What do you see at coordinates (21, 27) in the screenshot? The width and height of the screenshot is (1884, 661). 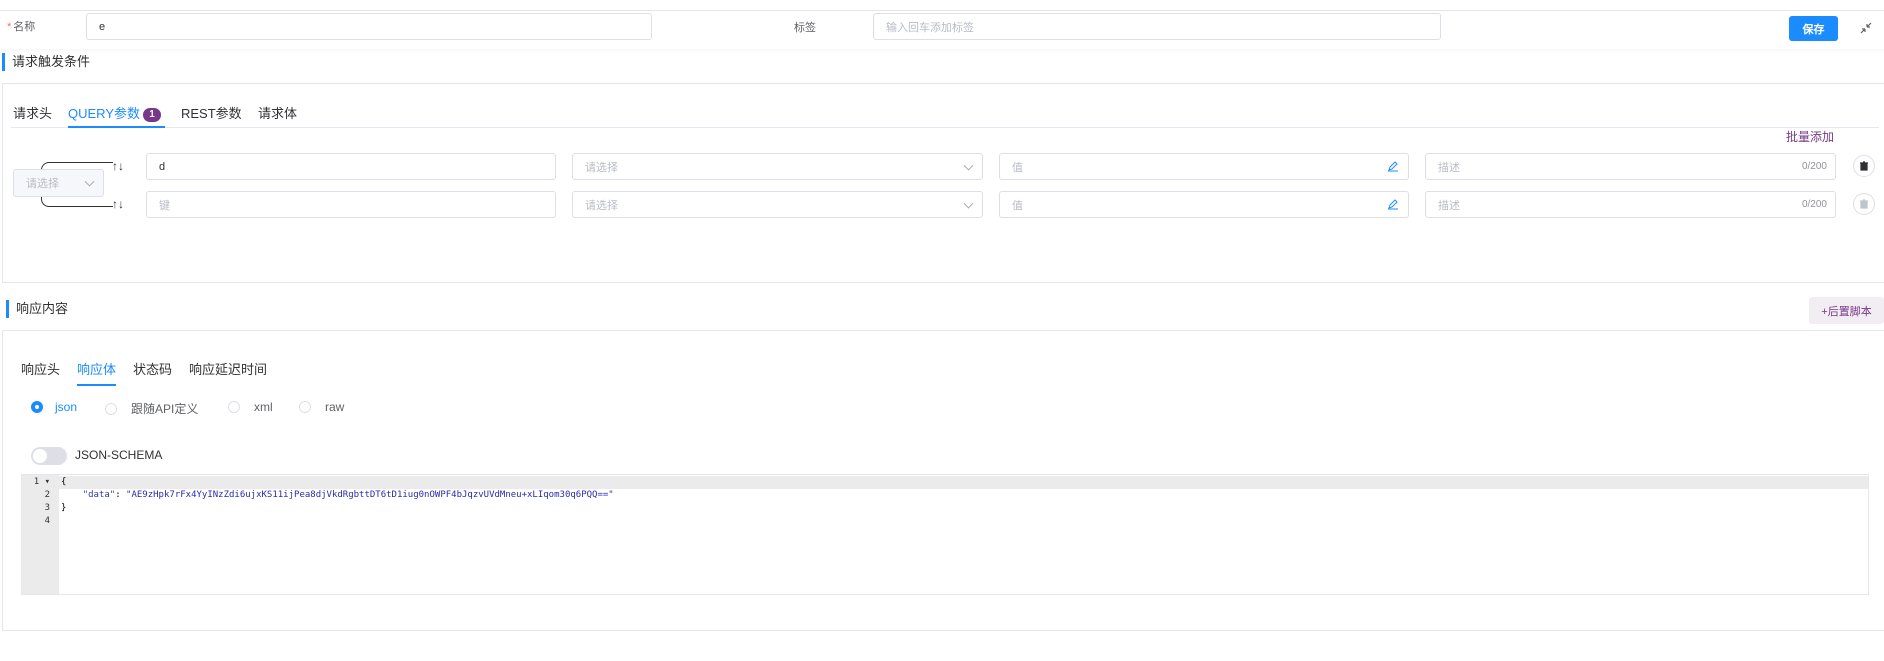 I see `name-label: * 名称` at bounding box center [21, 27].